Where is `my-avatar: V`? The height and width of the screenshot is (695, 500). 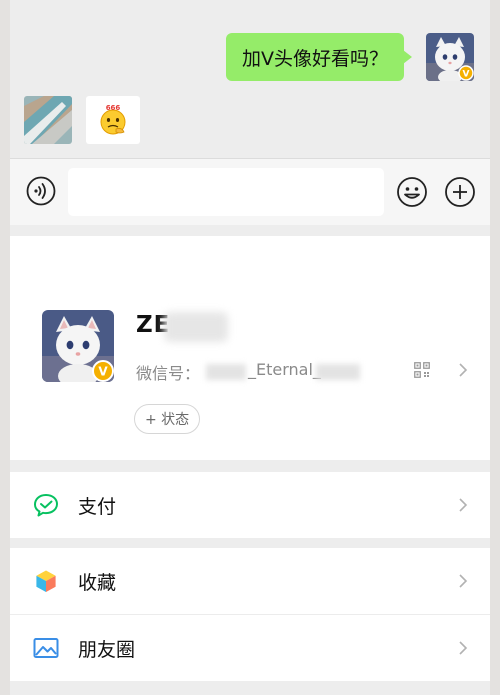 my-avatar: V is located at coordinates (450, 57).